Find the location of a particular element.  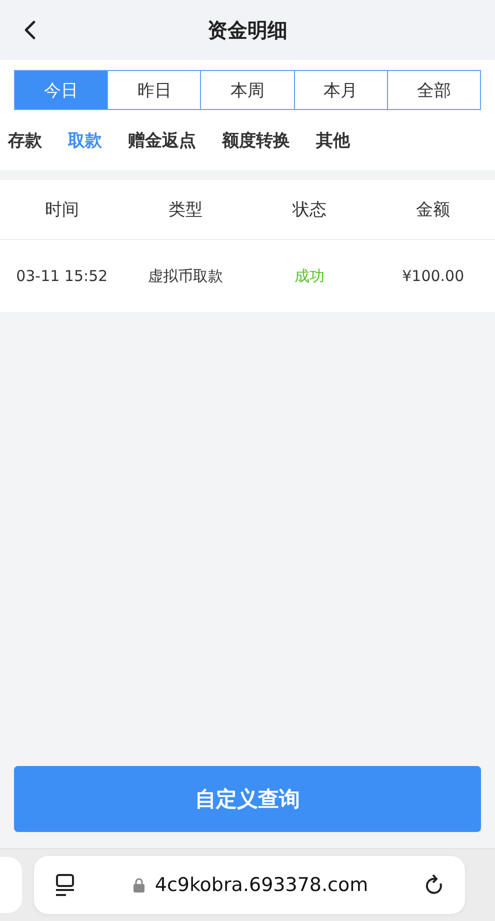

column-header: 类型 is located at coordinates (186, 210).